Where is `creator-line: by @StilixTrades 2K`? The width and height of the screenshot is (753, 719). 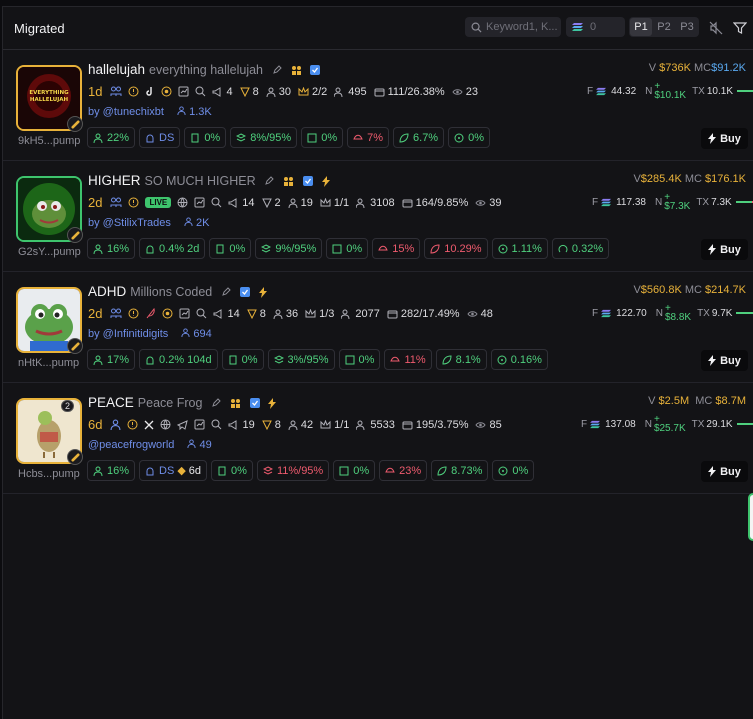
creator-line: by @StilixTrades 2K is located at coordinates (149, 223).